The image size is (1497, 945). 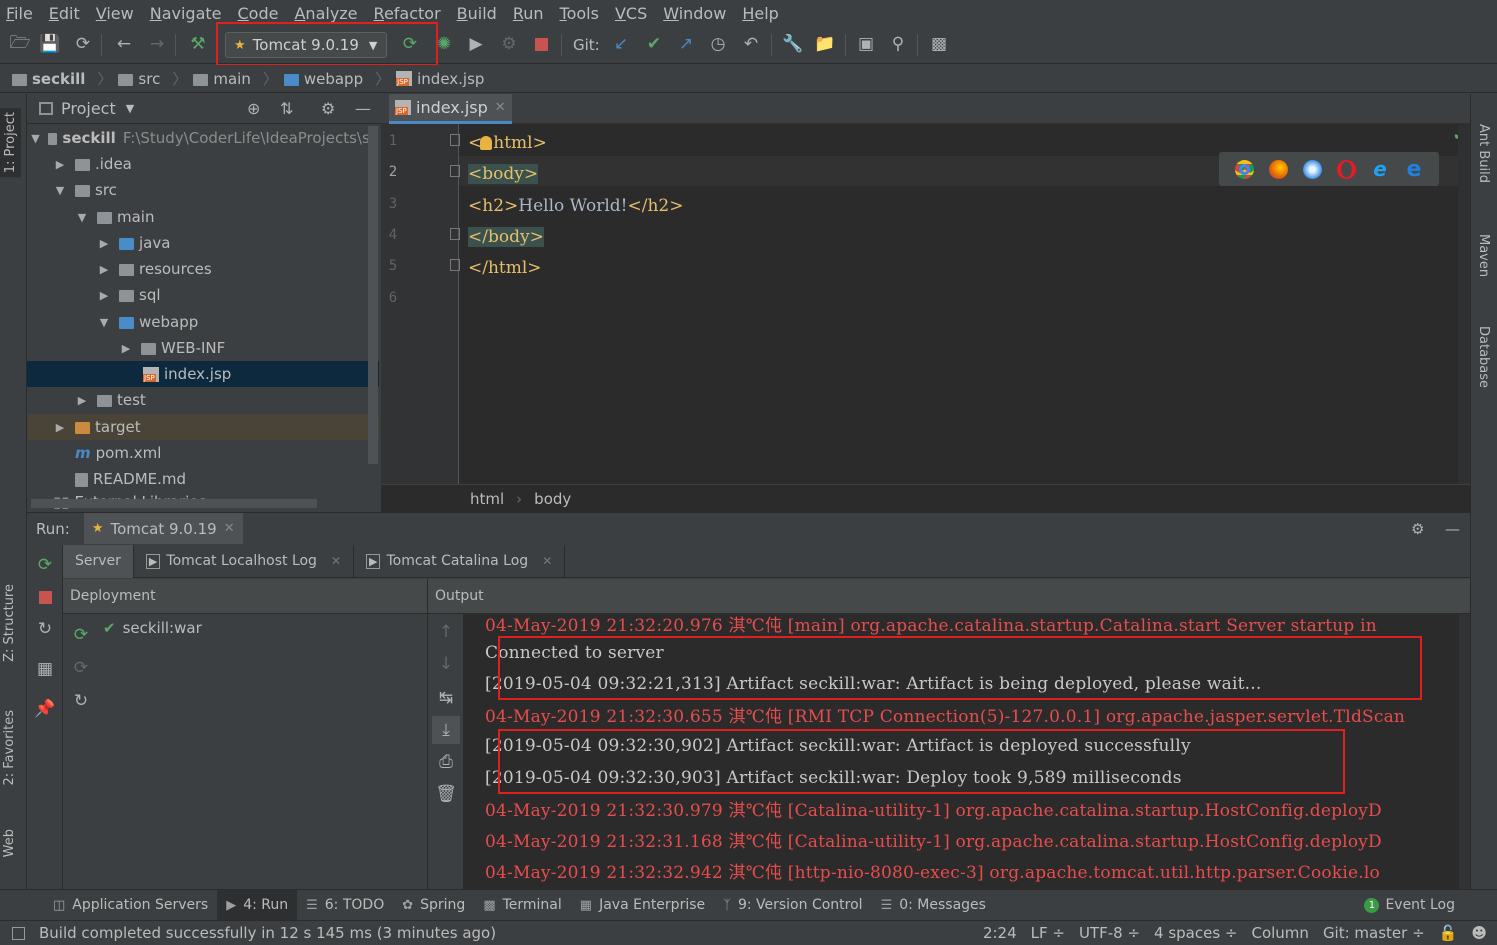 I want to click on menu-vcs: VCS, so click(x=631, y=13).